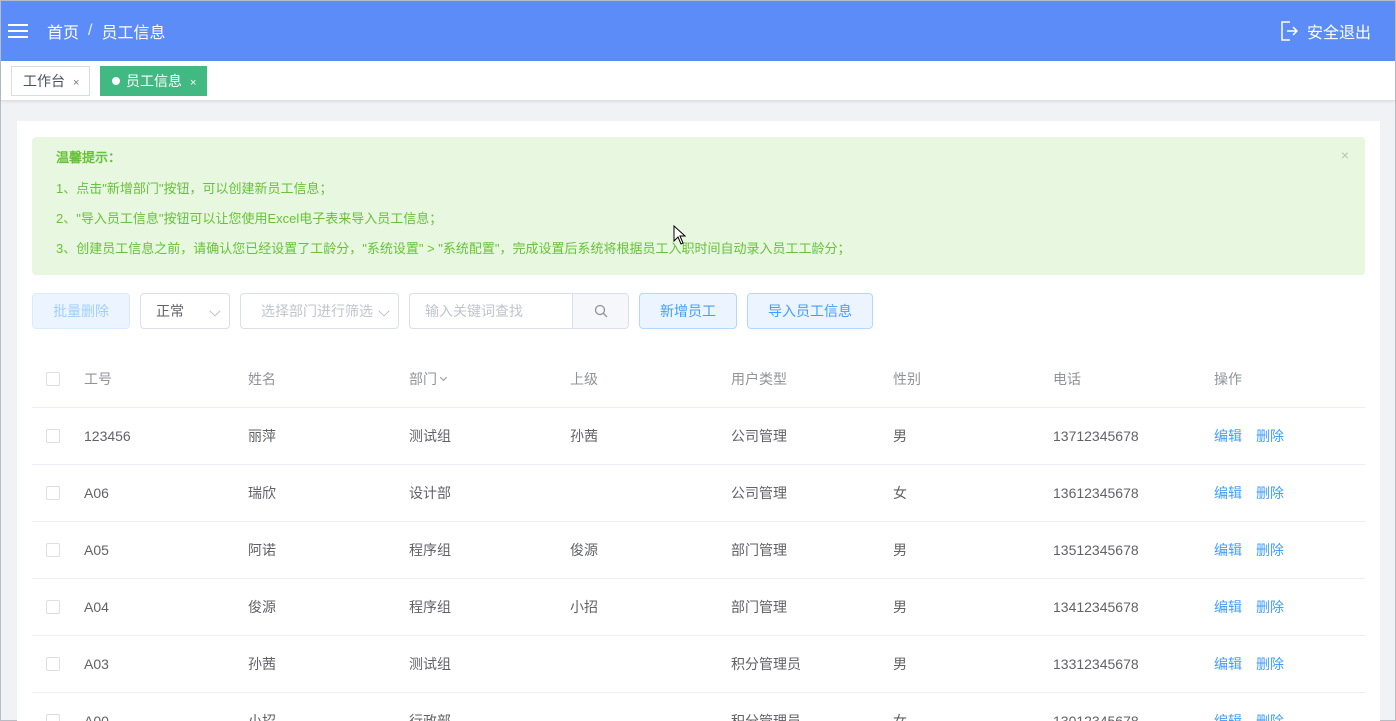  What do you see at coordinates (1096, 436) in the screenshot?
I see `cell-phone: 13712345678` at bounding box center [1096, 436].